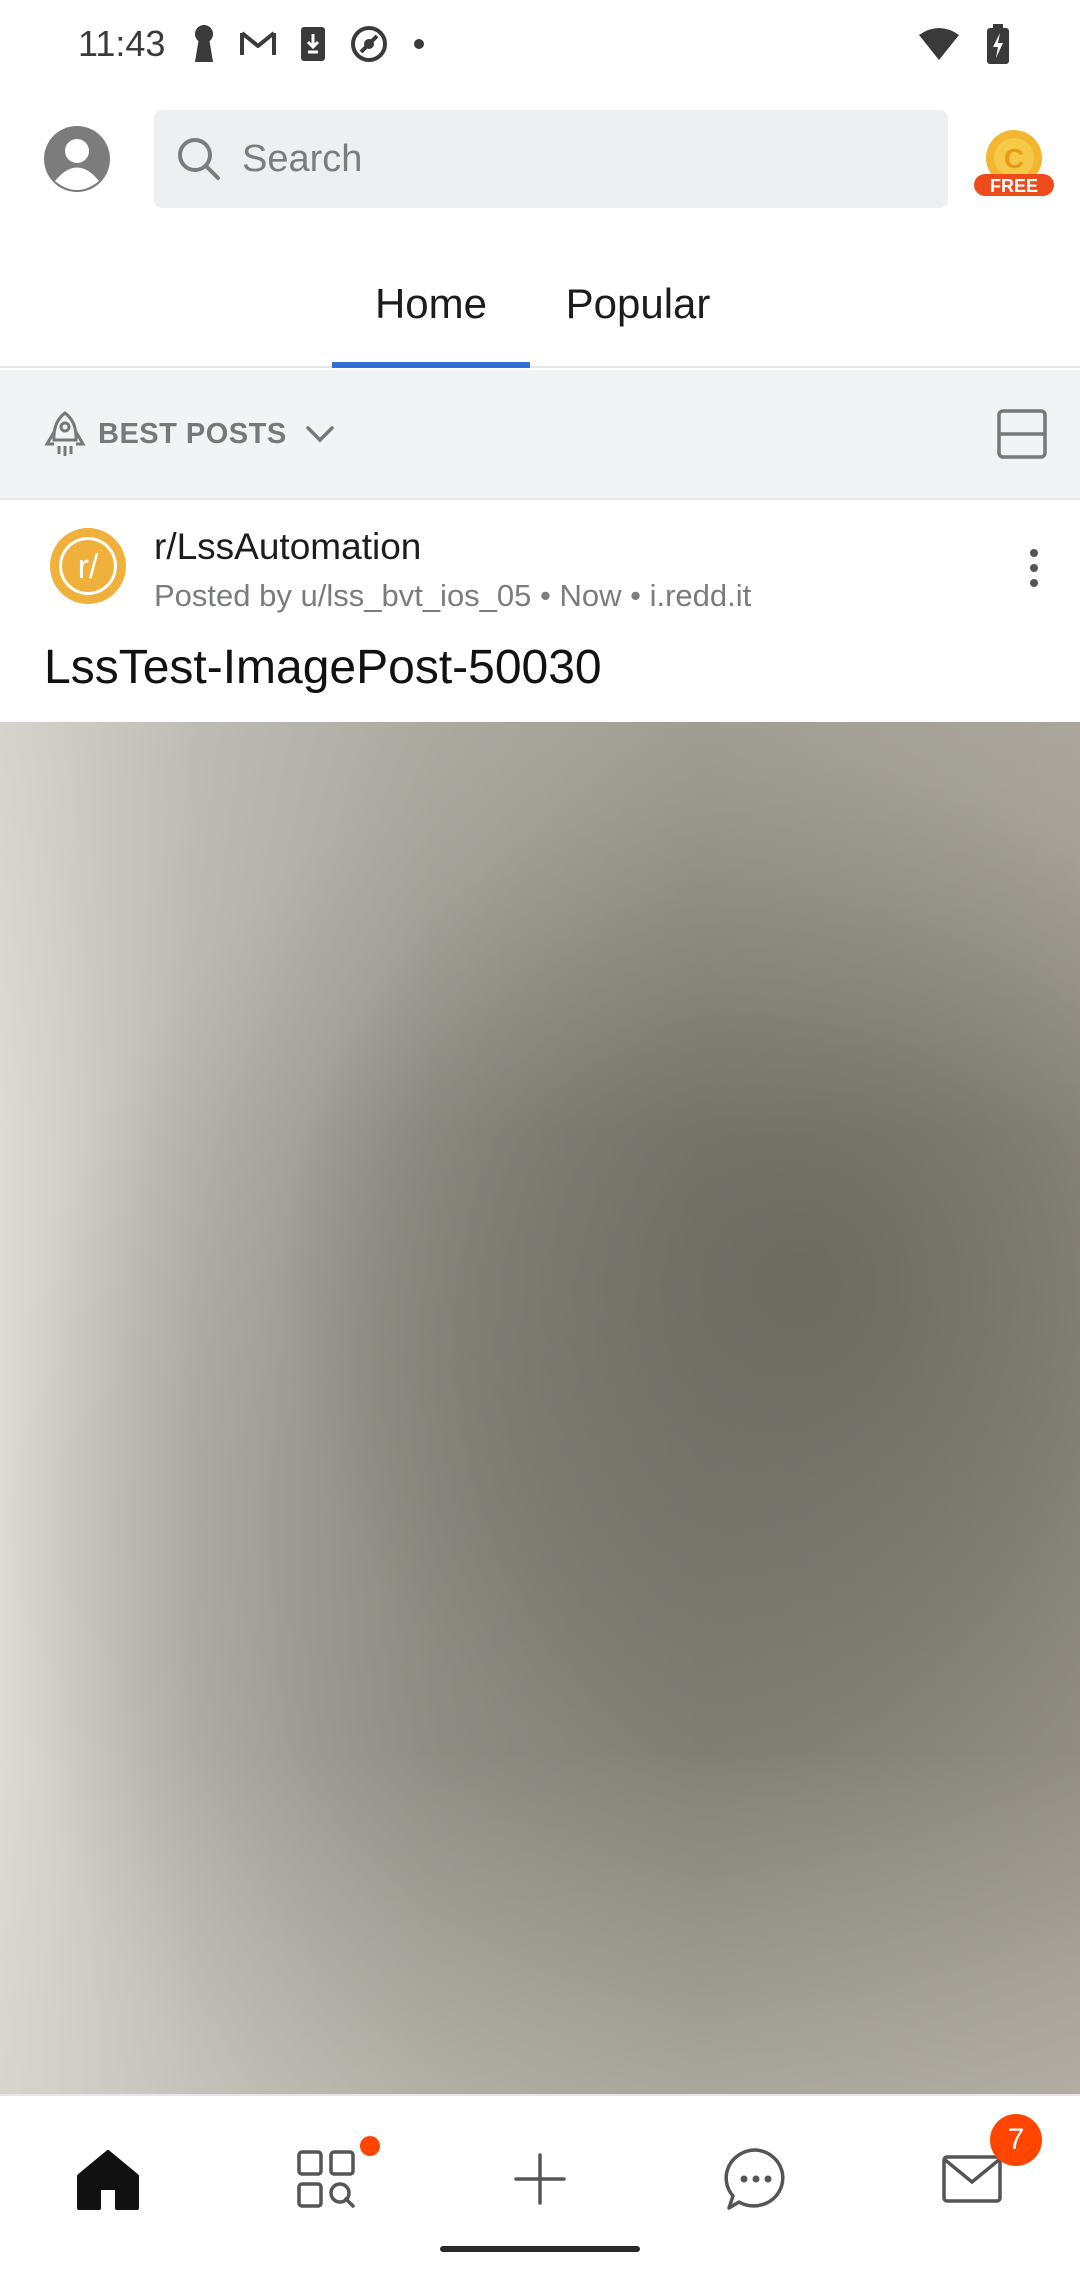 This screenshot has height=2280, width=1080. Describe the element at coordinates (1016, 2140) in the screenshot. I see `inbox-badge: 7` at that location.